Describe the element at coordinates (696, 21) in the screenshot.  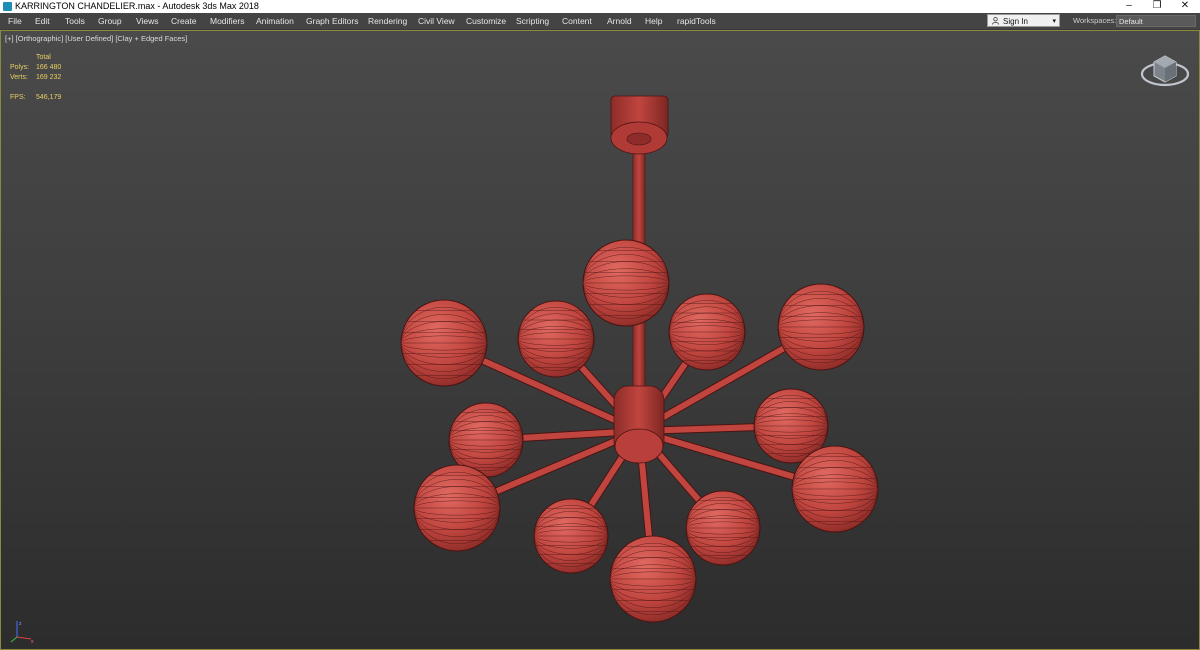
I see `menu-rapidtools: rapidTools` at that location.